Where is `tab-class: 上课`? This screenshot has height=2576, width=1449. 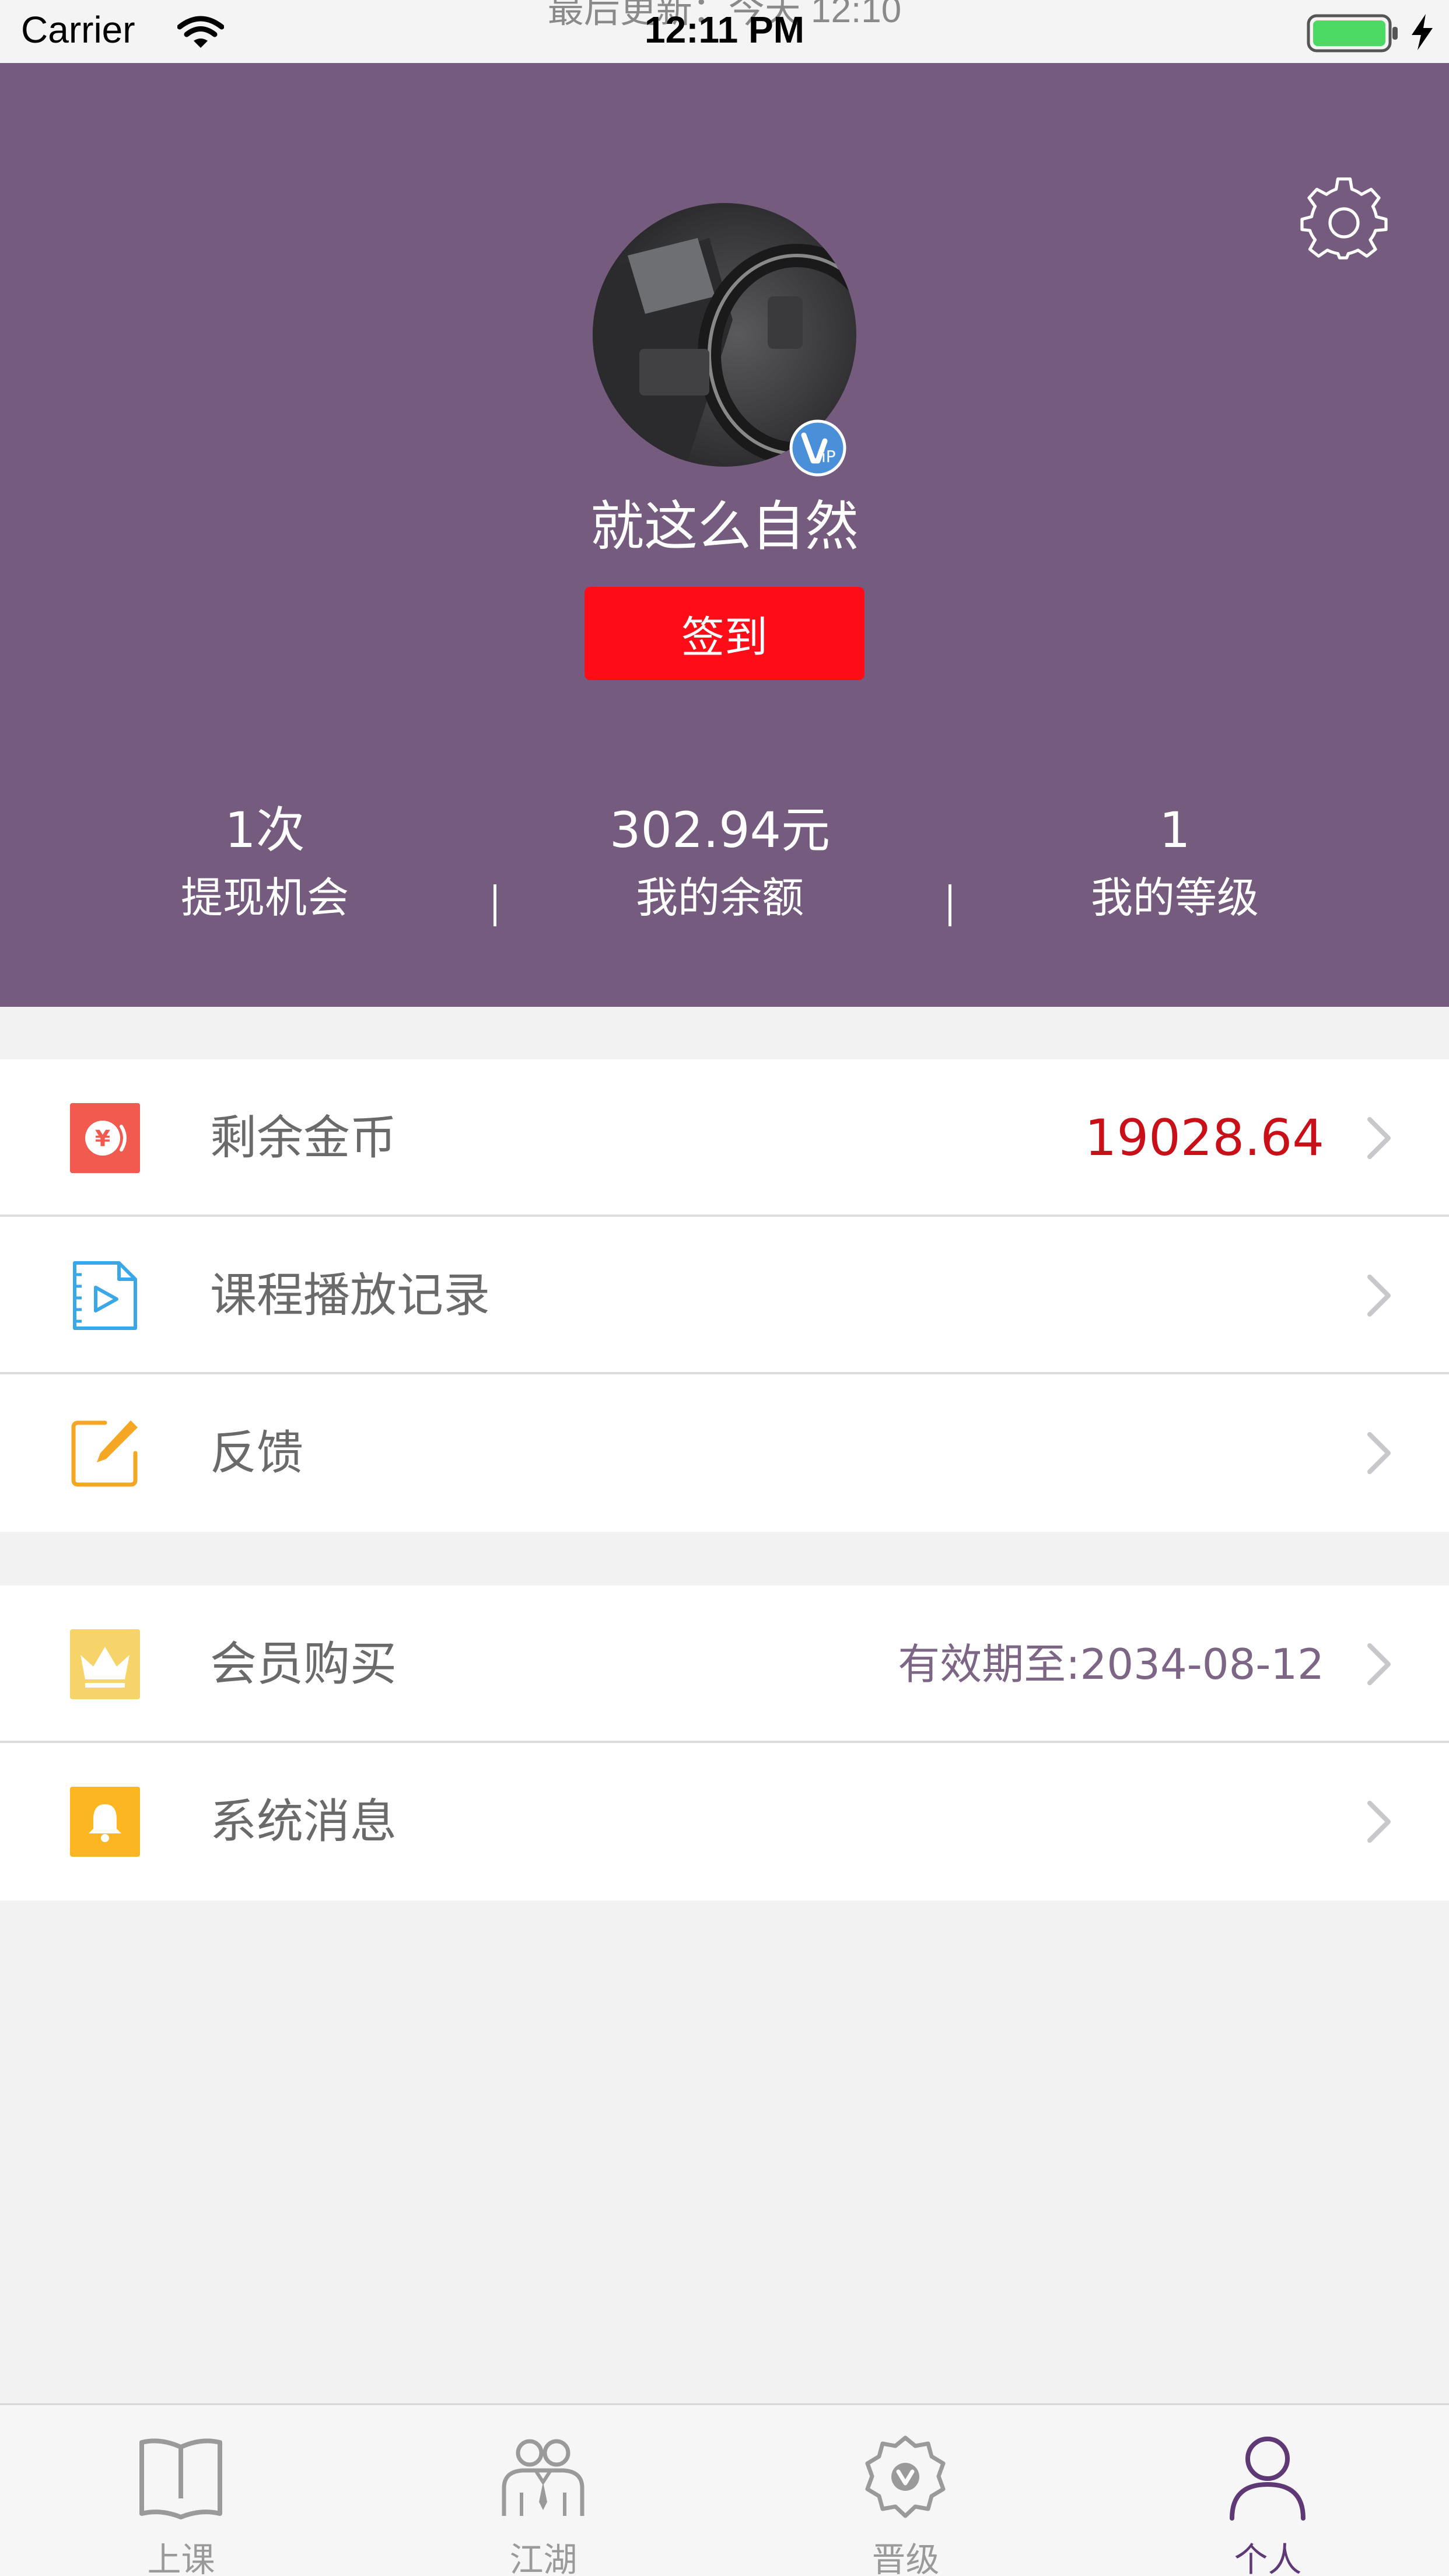 tab-class: 上课 is located at coordinates (181, 2491).